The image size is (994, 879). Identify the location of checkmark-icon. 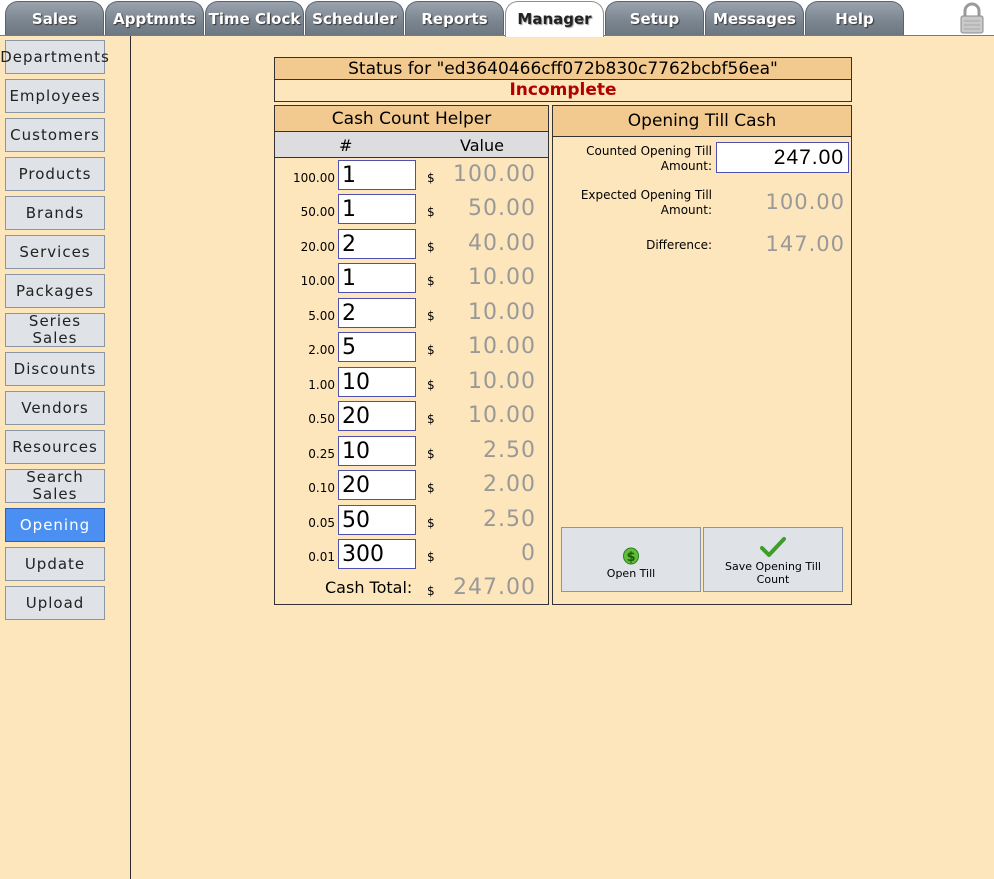
(773, 547).